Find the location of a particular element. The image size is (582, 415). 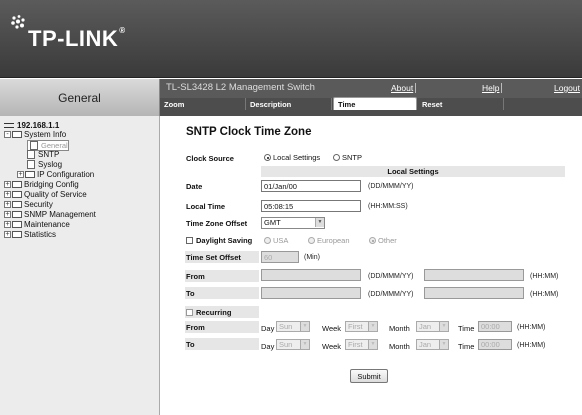

from-day-label: Day is located at coordinates (268, 328).